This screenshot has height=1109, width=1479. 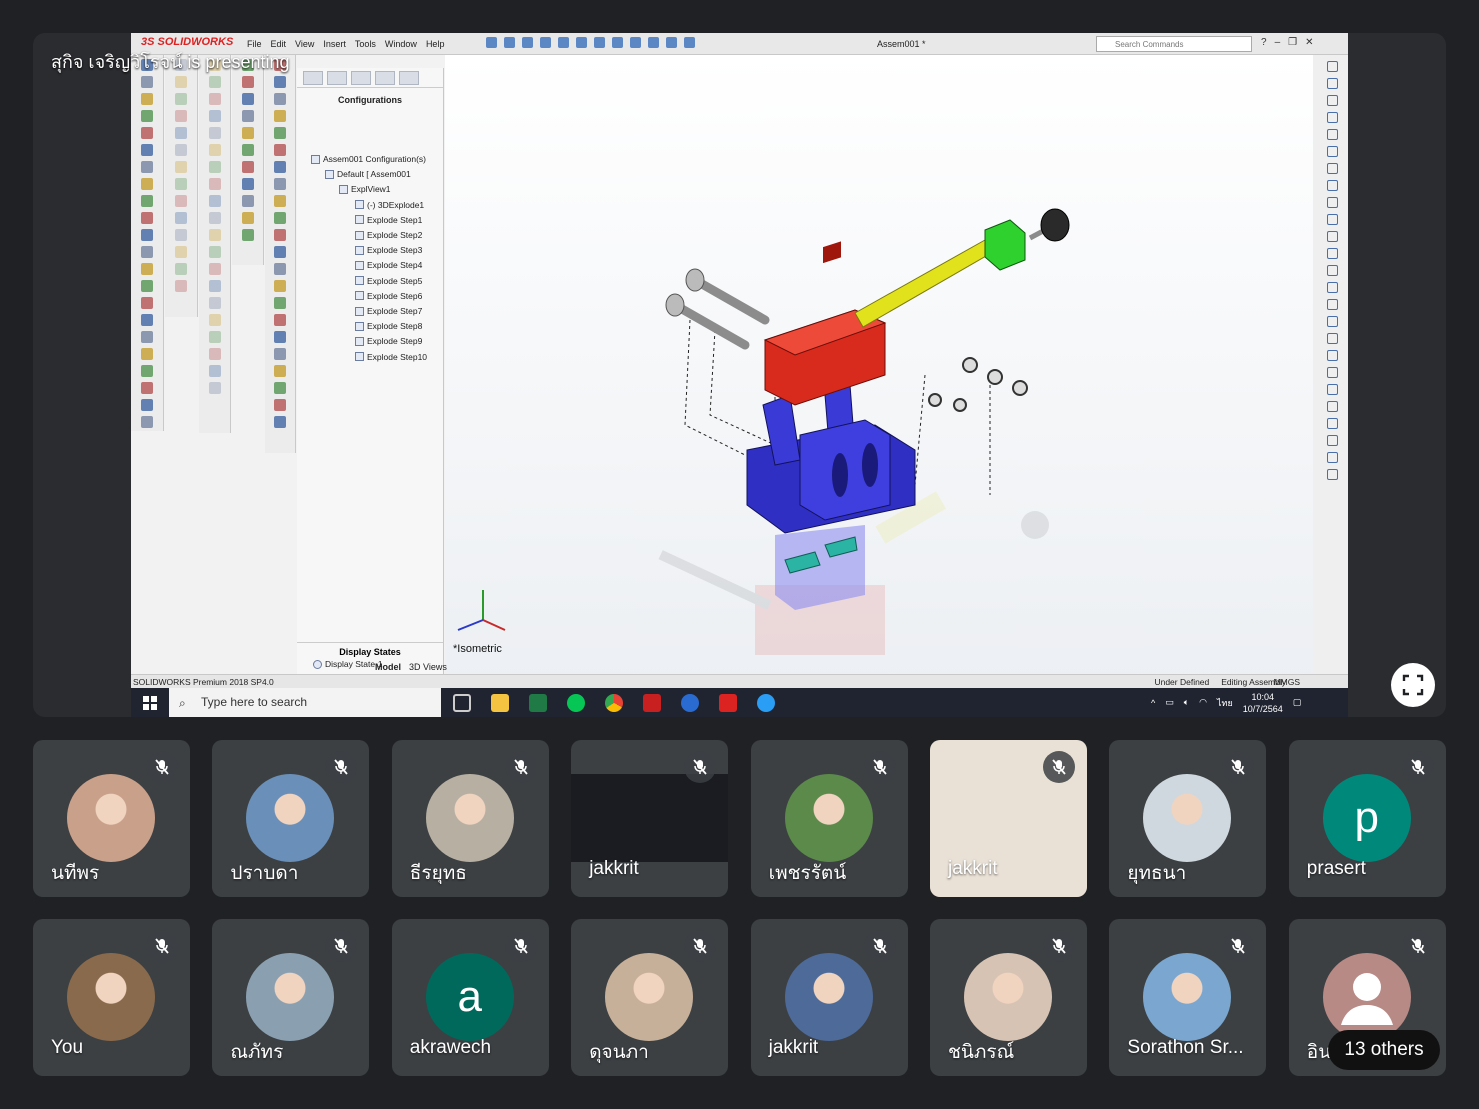 What do you see at coordinates (365, 189) in the screenshot?
I see `tree-item: ExplView1` at bounding box center [365, 189].